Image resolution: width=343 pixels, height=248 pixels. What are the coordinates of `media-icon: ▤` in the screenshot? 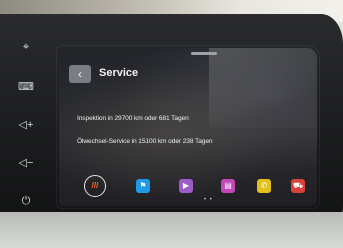 It's located at (228, 185).